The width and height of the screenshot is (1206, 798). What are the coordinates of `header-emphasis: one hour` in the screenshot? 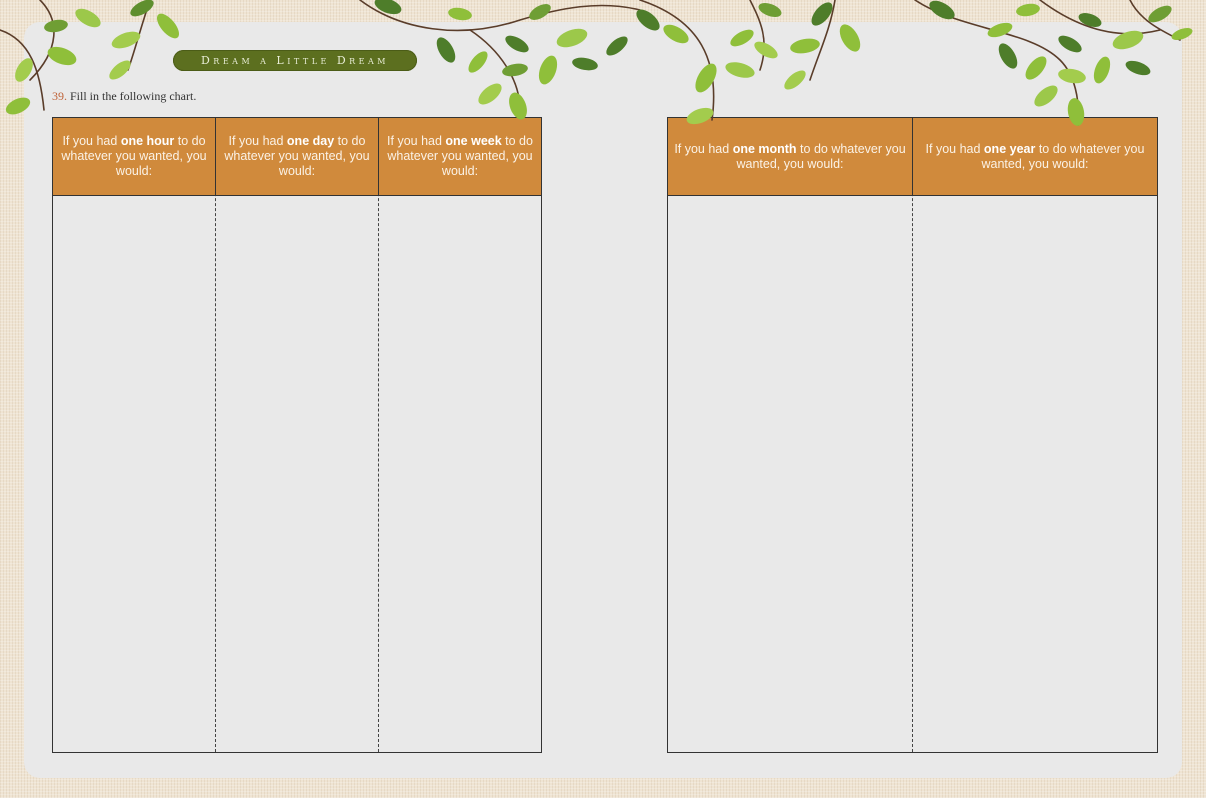 It's located at (147, 141).